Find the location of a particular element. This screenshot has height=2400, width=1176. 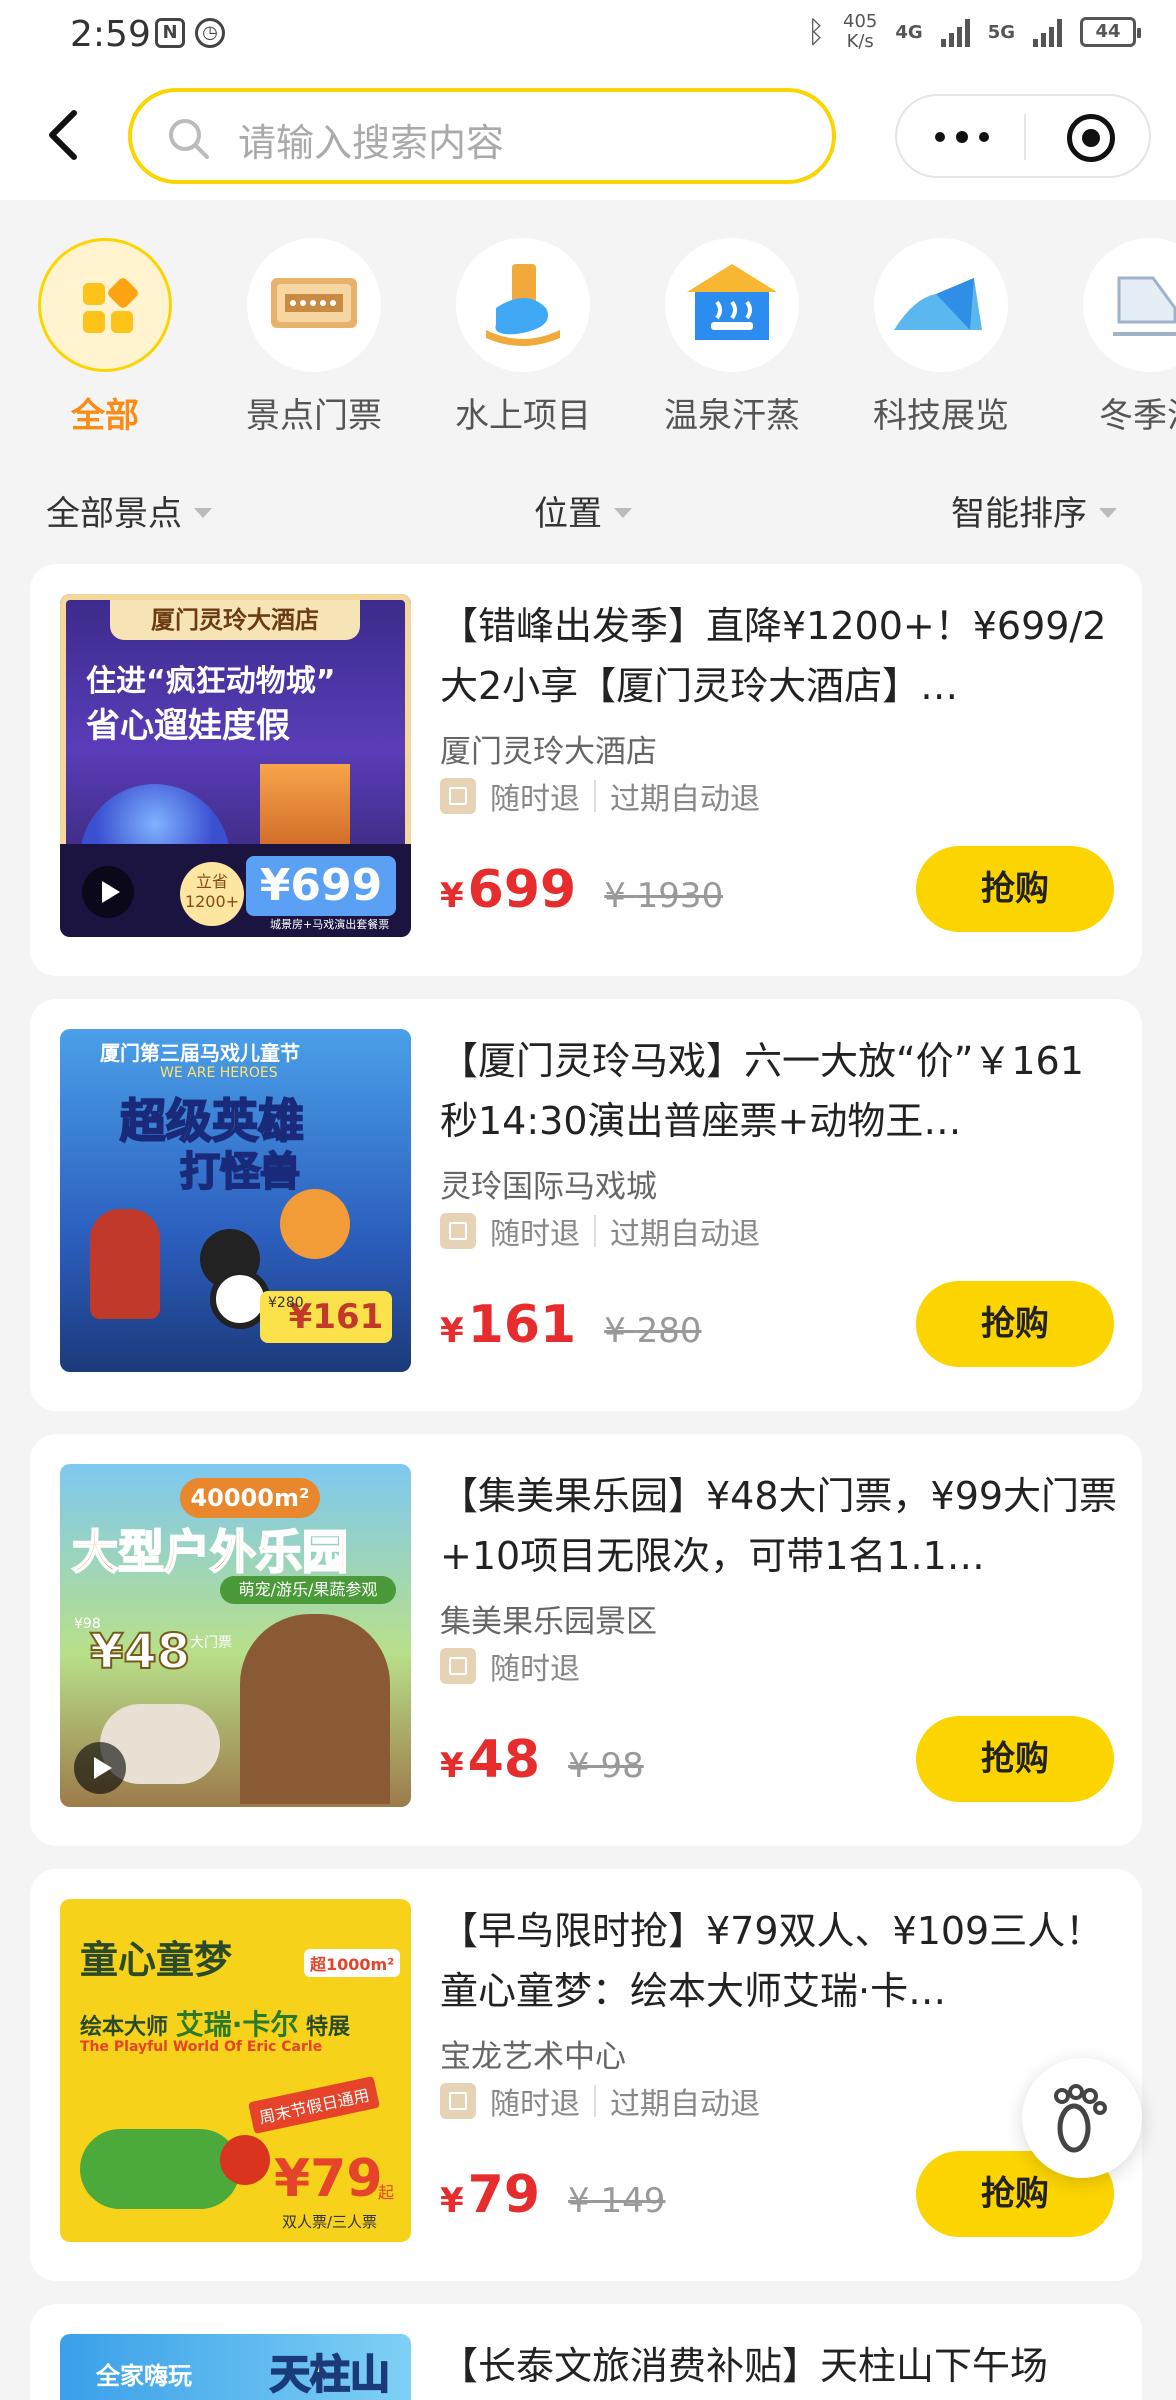

top-navbar: 请输入搜索内容 is located at coordinates (588, 135).